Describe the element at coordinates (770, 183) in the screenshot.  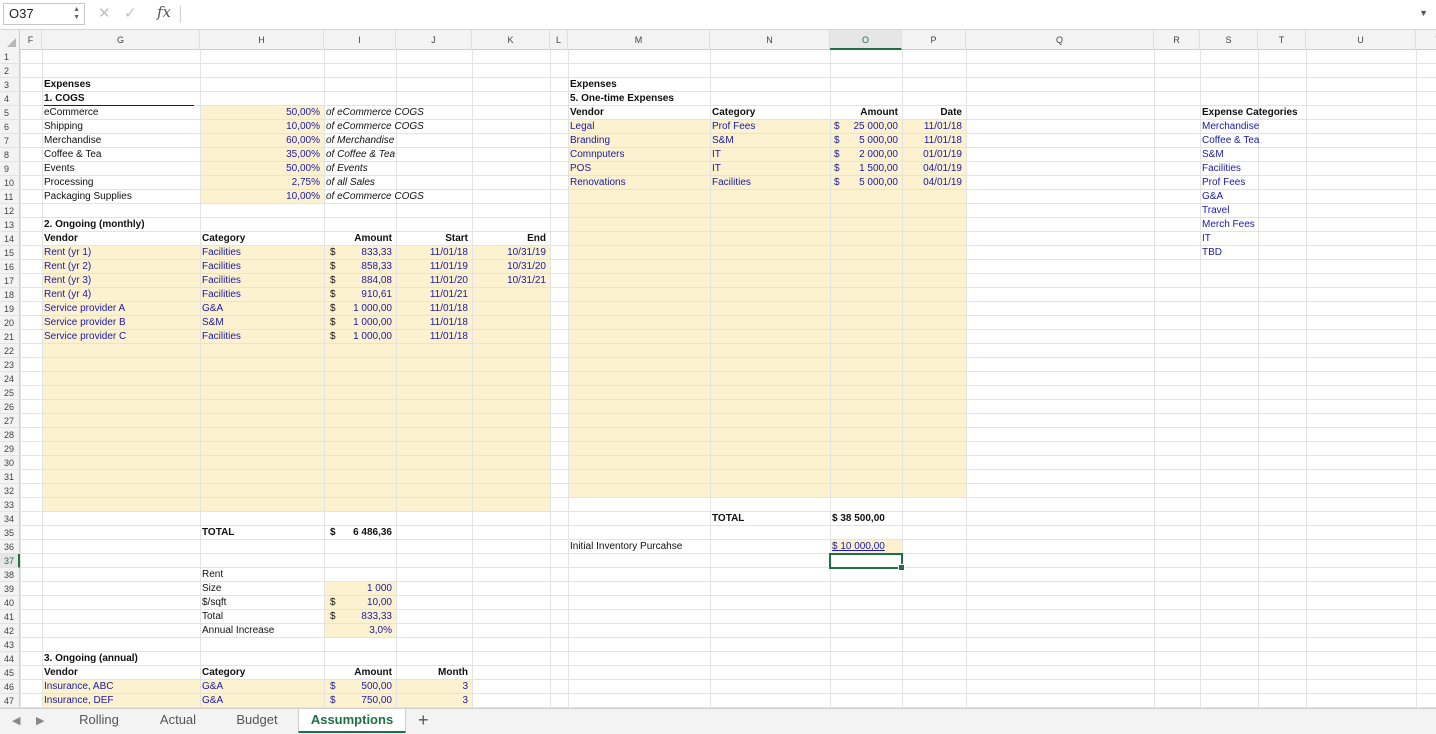
I see `onetime-category: Facilities` at that location.